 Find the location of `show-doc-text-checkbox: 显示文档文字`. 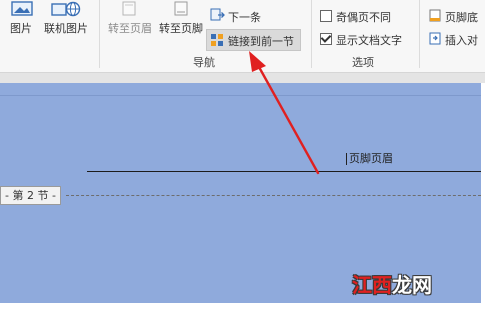

show-doc-text-checkbox: 显示文档文字 is located at coordinates (361, 40).